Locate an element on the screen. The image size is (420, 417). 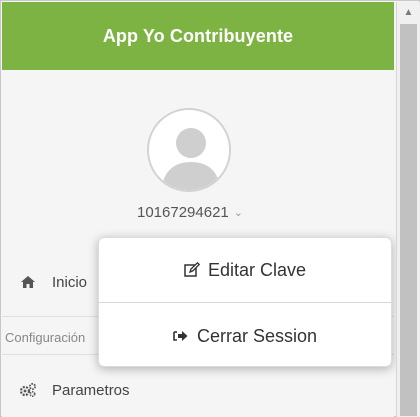
menu-divider is located at coordinates (245, 302).